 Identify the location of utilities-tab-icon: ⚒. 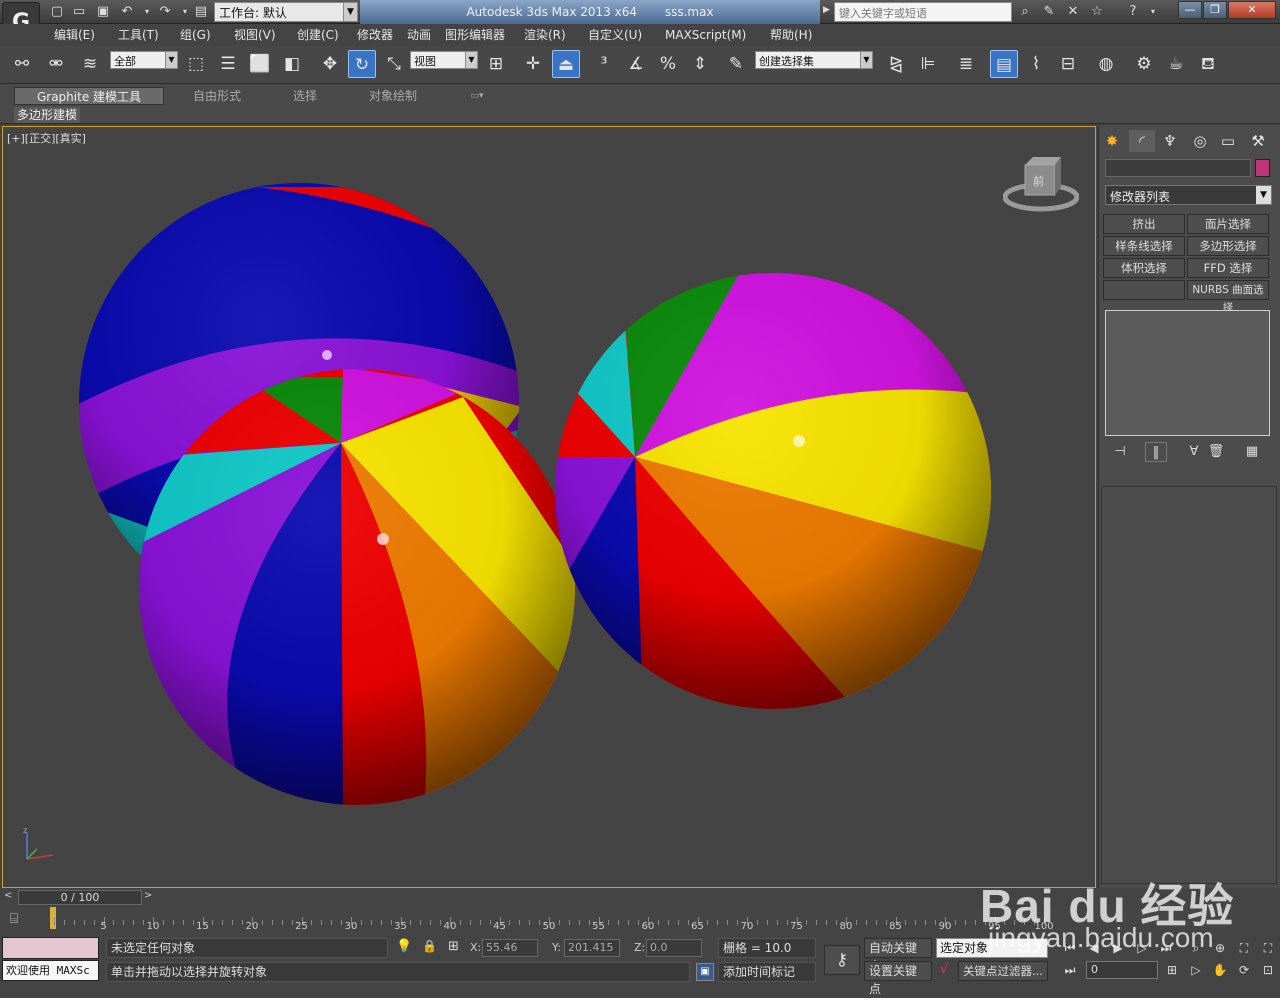
(1258, 141).